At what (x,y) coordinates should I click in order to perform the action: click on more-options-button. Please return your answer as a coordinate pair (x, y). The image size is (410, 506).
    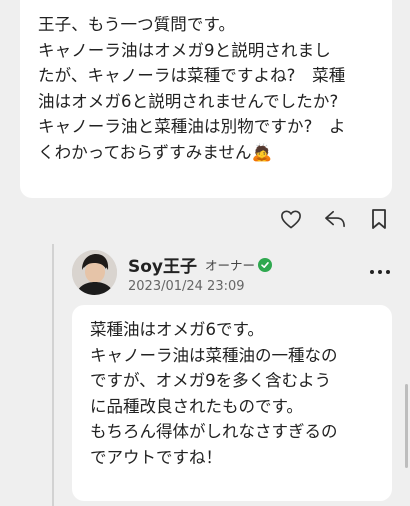
    Looking at the image, I should click on (380, 272).